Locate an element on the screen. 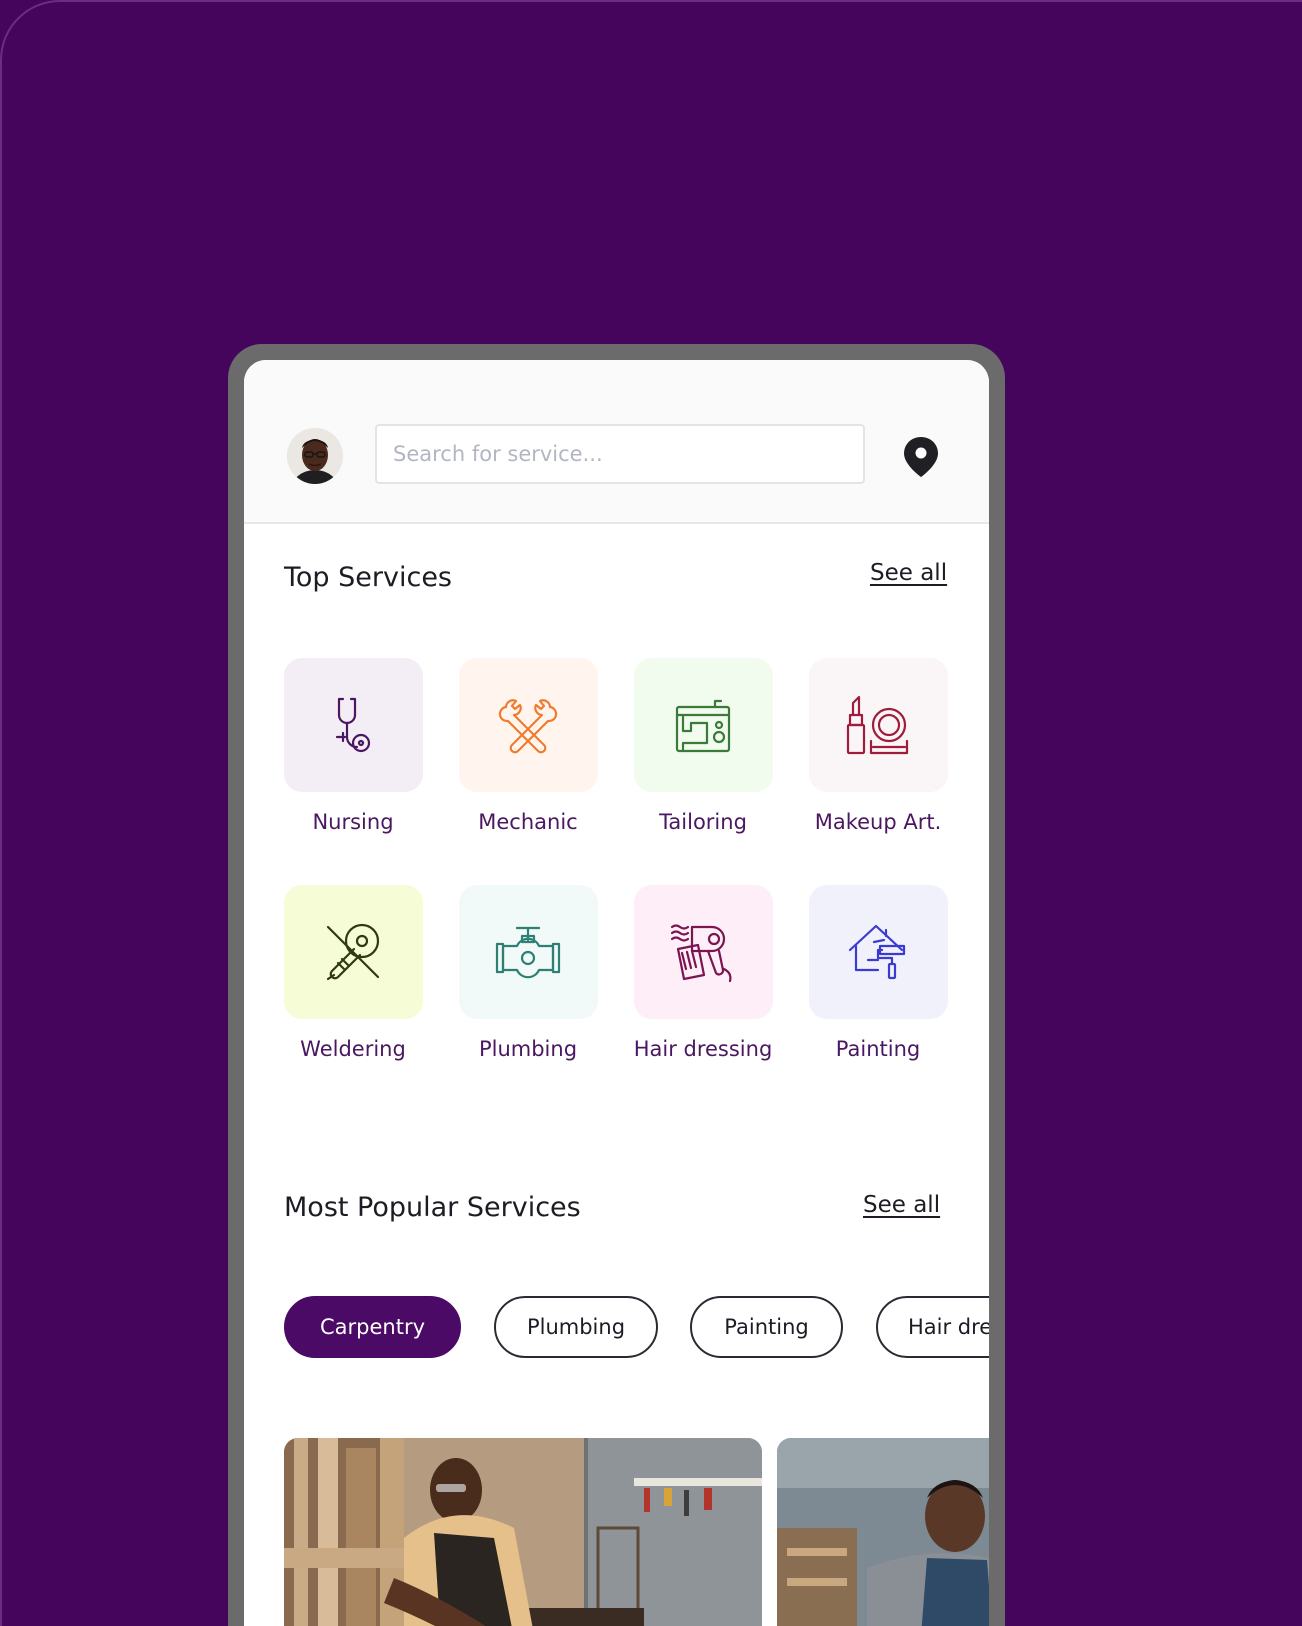 This screenshot has height=1626, width=1302. popular-services-title: Most Popular Services is located at coordinates (432, 1207).